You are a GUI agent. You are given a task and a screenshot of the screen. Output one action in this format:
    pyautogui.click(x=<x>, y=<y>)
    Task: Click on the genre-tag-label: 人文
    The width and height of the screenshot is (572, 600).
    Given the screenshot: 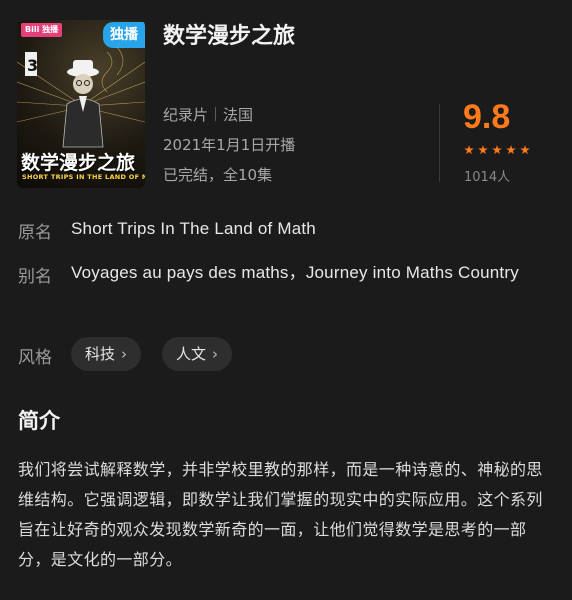 What is the action you would take?
    pyautogui.click(x=191, y=354)
    